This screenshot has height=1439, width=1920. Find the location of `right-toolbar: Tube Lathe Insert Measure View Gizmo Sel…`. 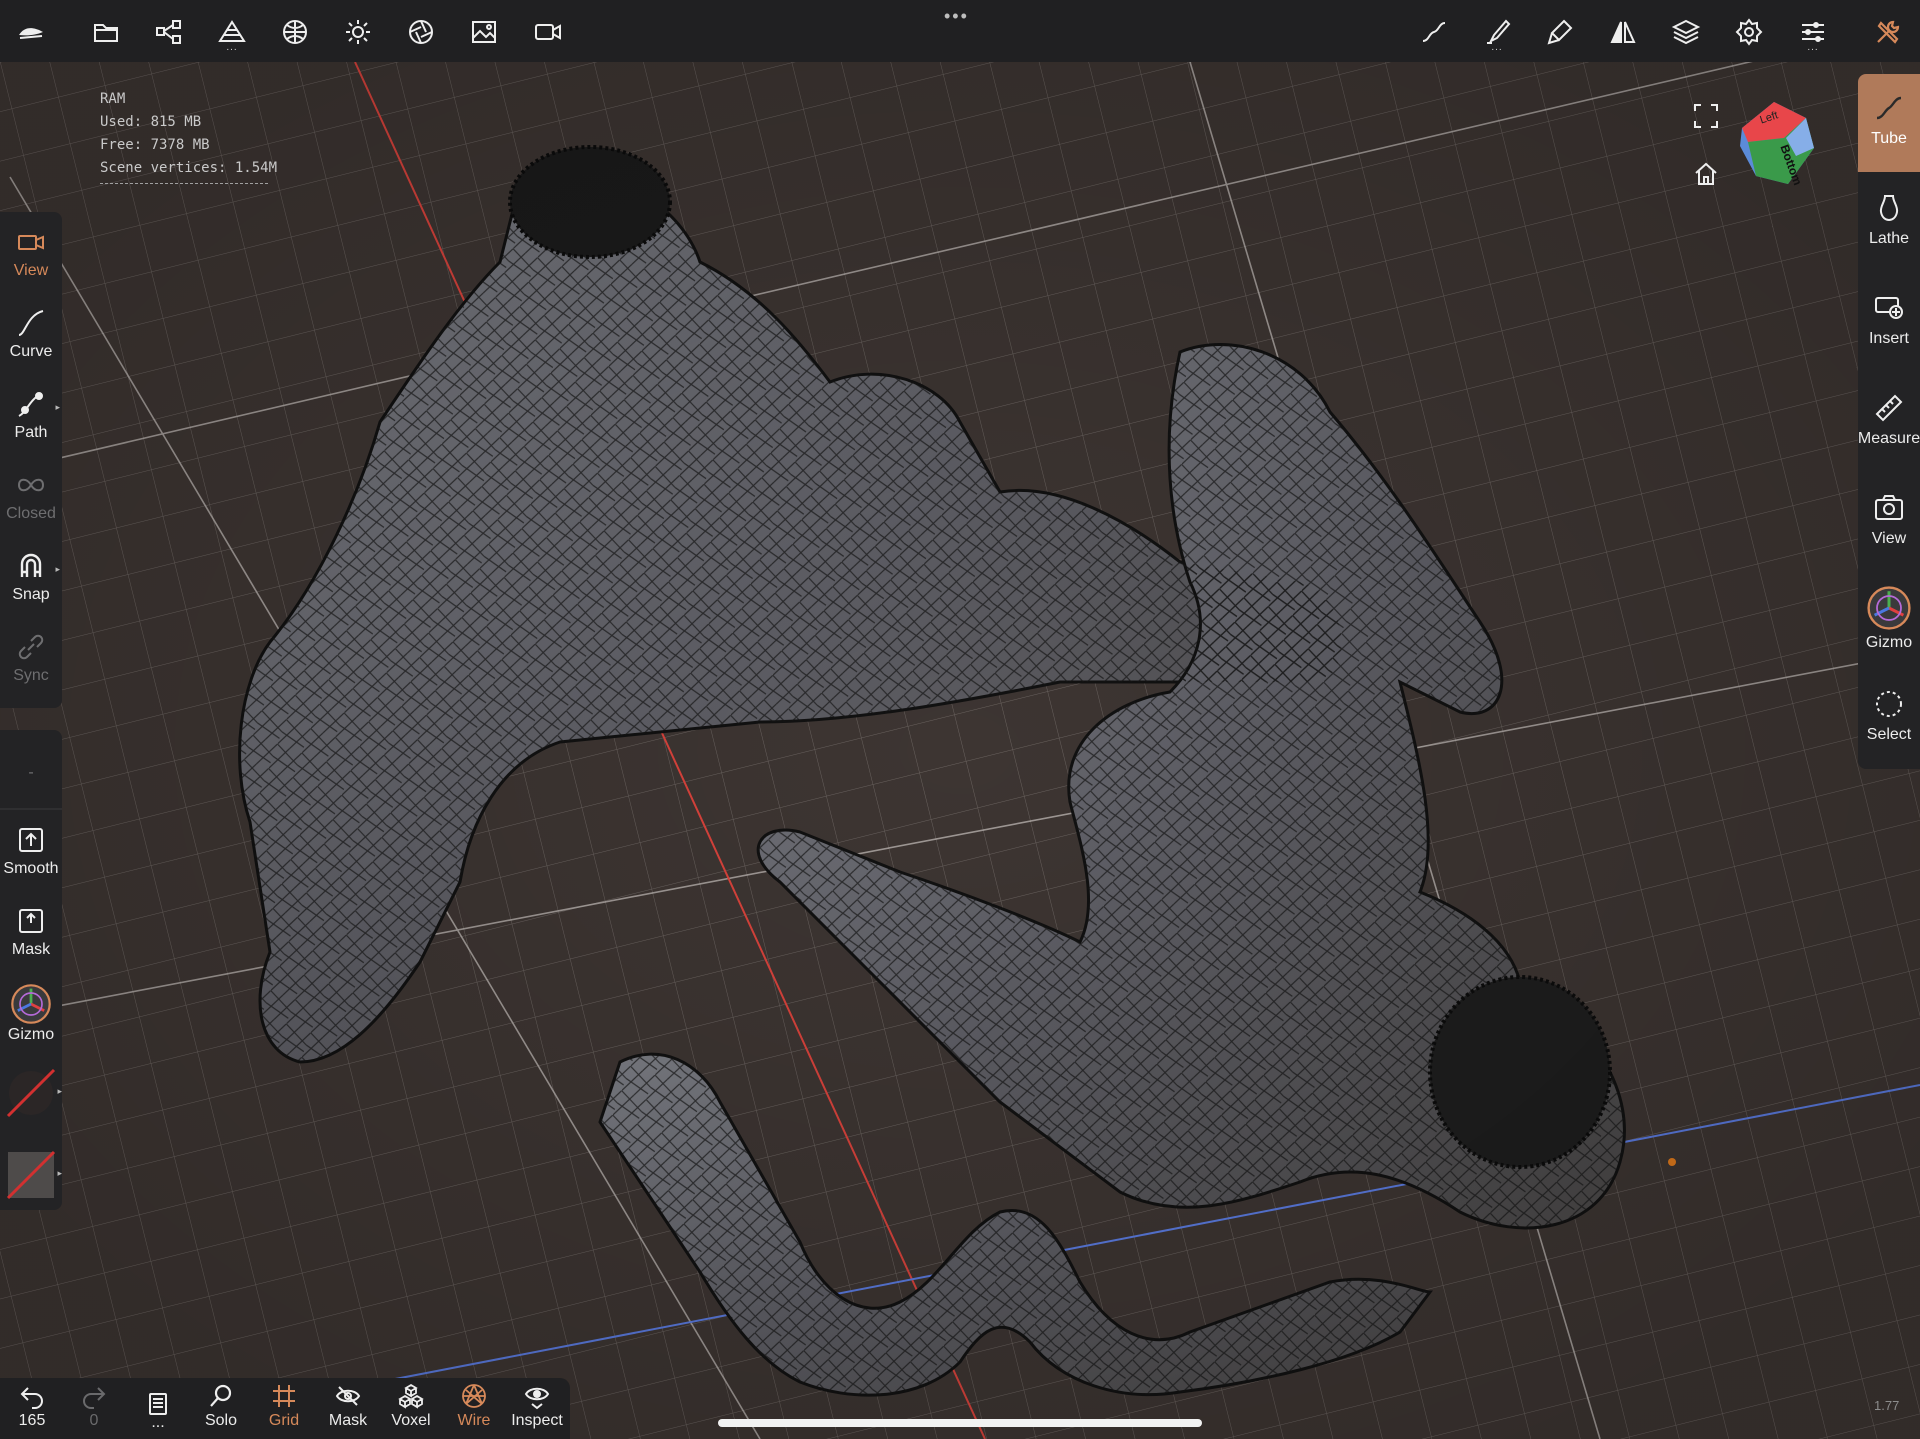

right-toolbar: Tube Lathe Insert Measure View Gizmo Sel… is located at coordinates (1889, 421).